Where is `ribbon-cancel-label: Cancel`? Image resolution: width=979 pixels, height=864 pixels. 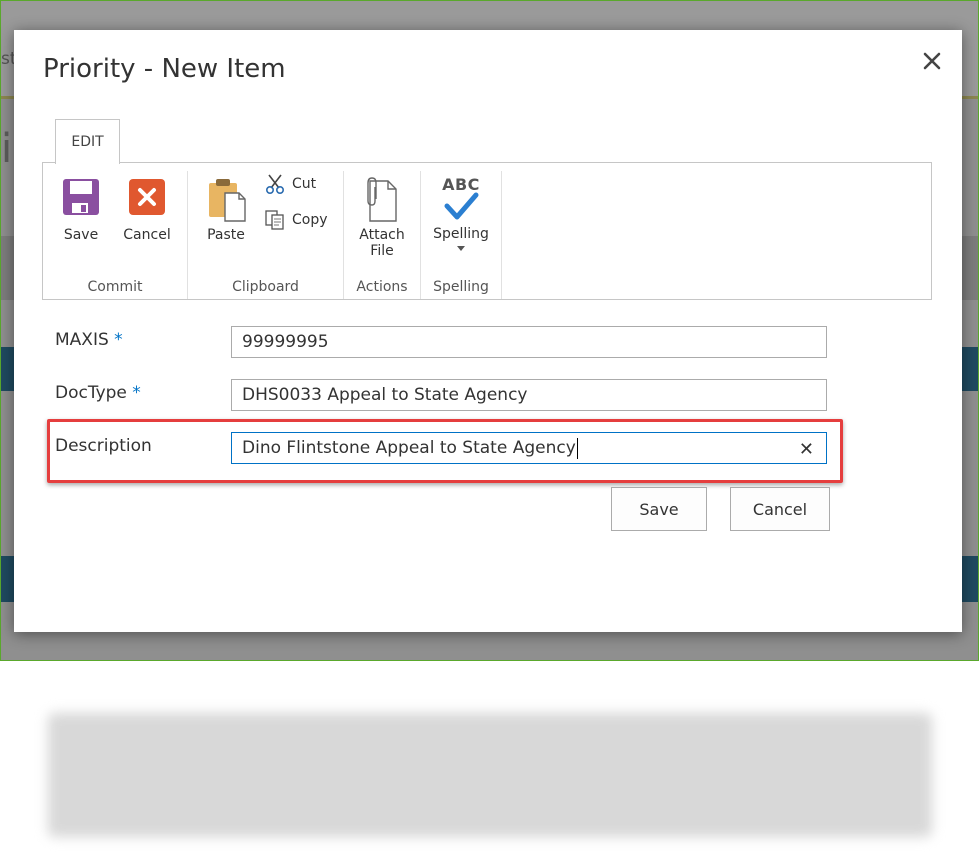
ribbon-cancel-label: Cancel is located at coordinates (147, 235).